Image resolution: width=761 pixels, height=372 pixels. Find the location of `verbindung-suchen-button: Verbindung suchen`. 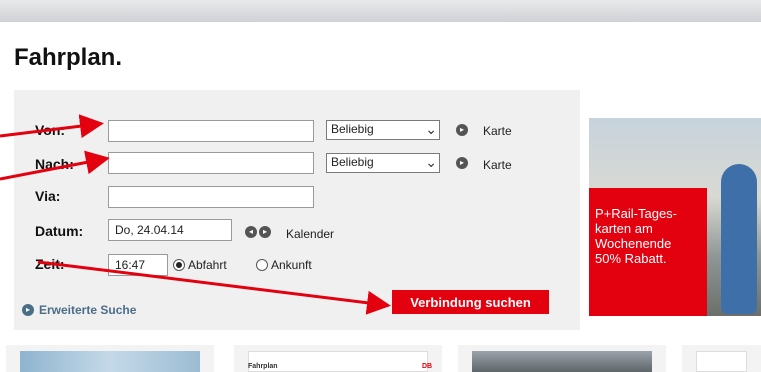

verbindung-suchen-button: Verbindung suchen is located at coordinates (470, 302).